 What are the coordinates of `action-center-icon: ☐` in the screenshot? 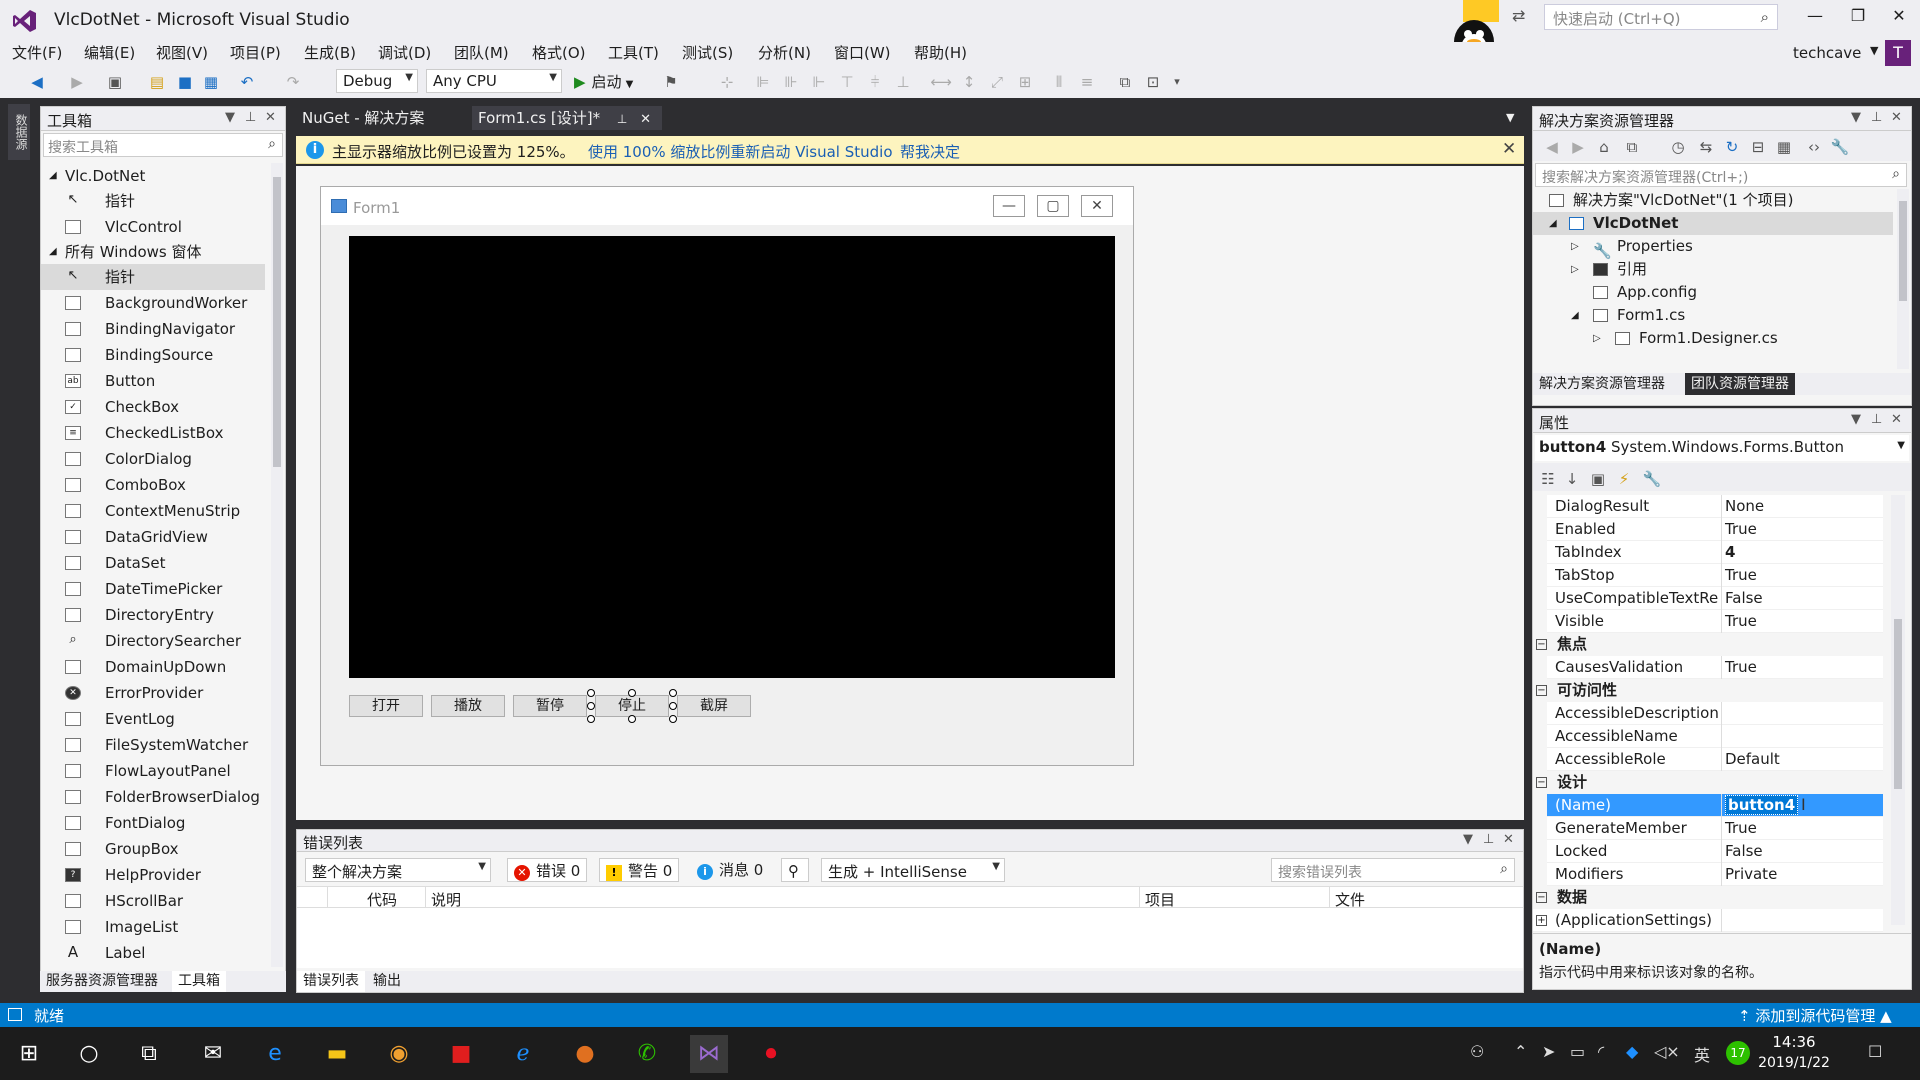 It's located at (1875, 1051).